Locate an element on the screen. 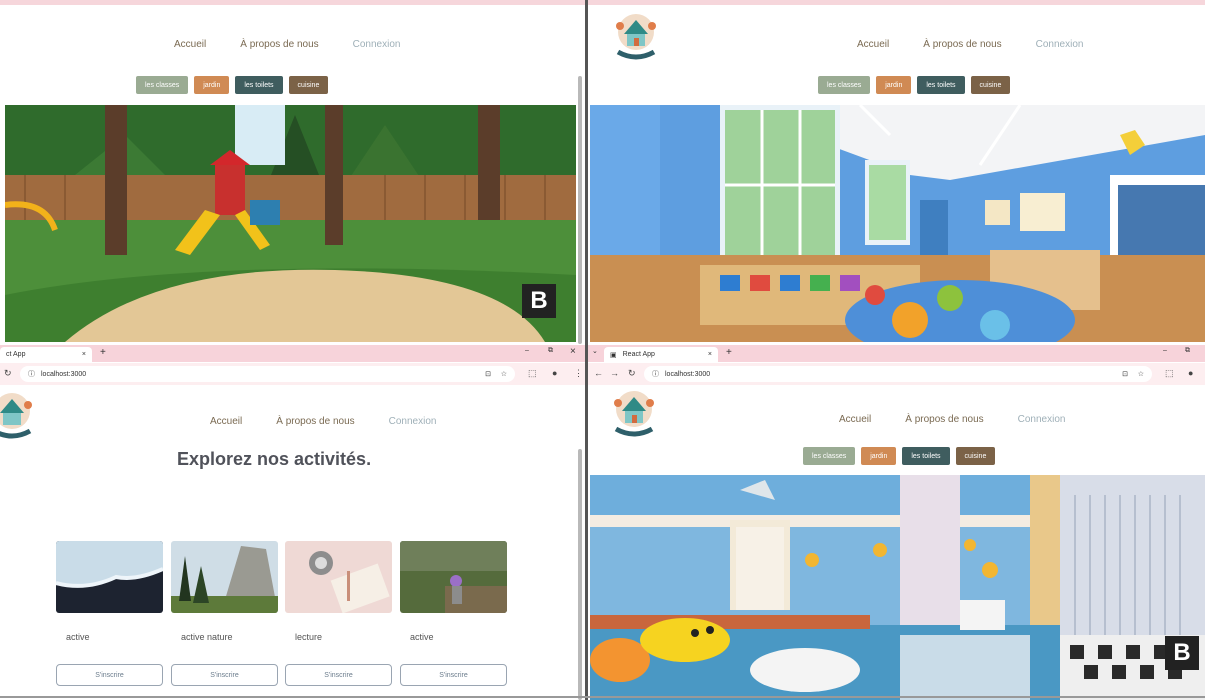 This screenshot has width=1205, height=700. browser-tab: ▣ React App × is located at coordinates (661, 354).